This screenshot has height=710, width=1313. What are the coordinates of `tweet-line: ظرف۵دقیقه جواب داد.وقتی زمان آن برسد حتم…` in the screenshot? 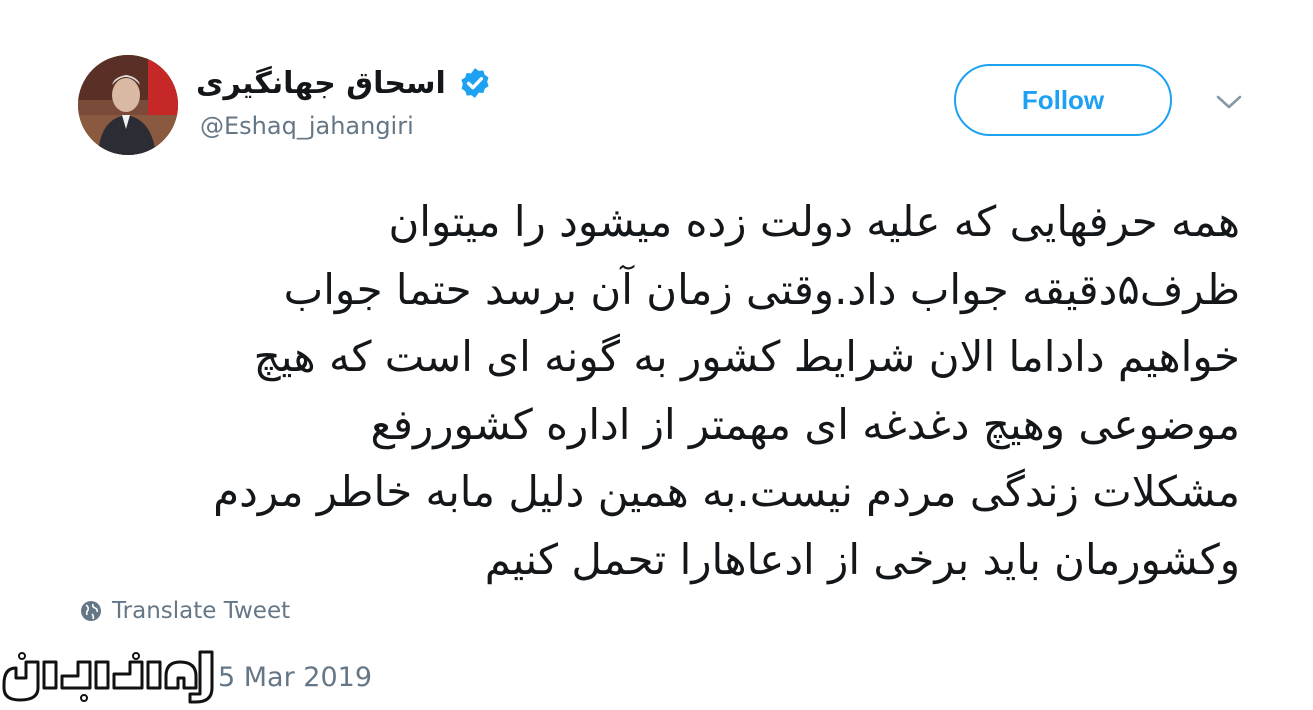 It's located at (761, 289).